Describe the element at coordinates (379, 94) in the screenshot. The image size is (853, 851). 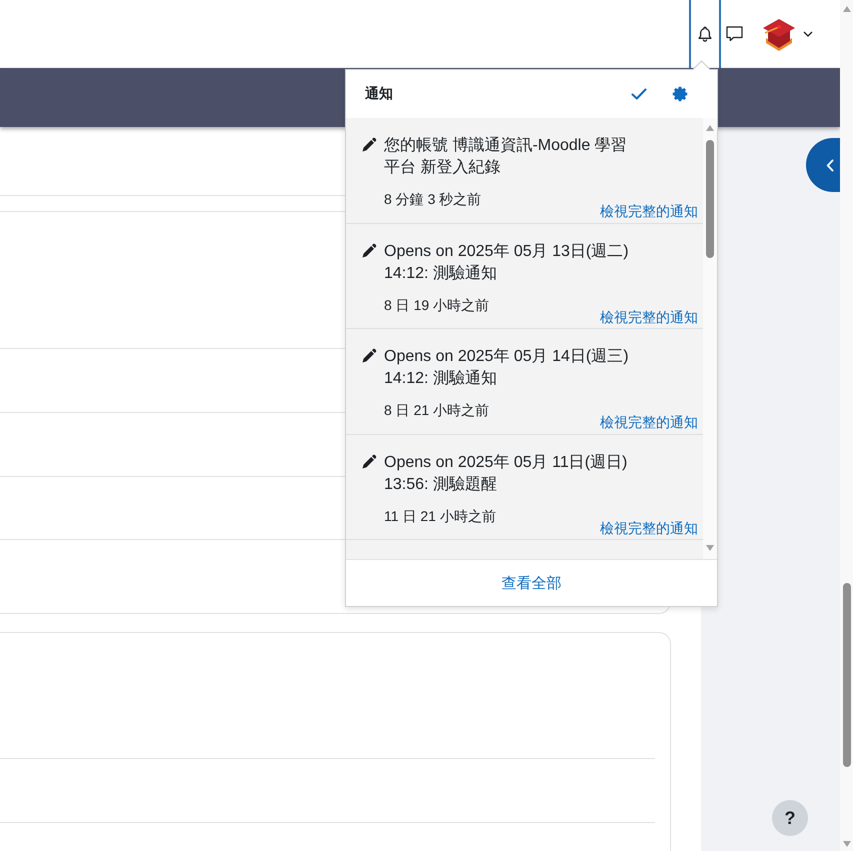
I see `popover-title: 通知` at that location.